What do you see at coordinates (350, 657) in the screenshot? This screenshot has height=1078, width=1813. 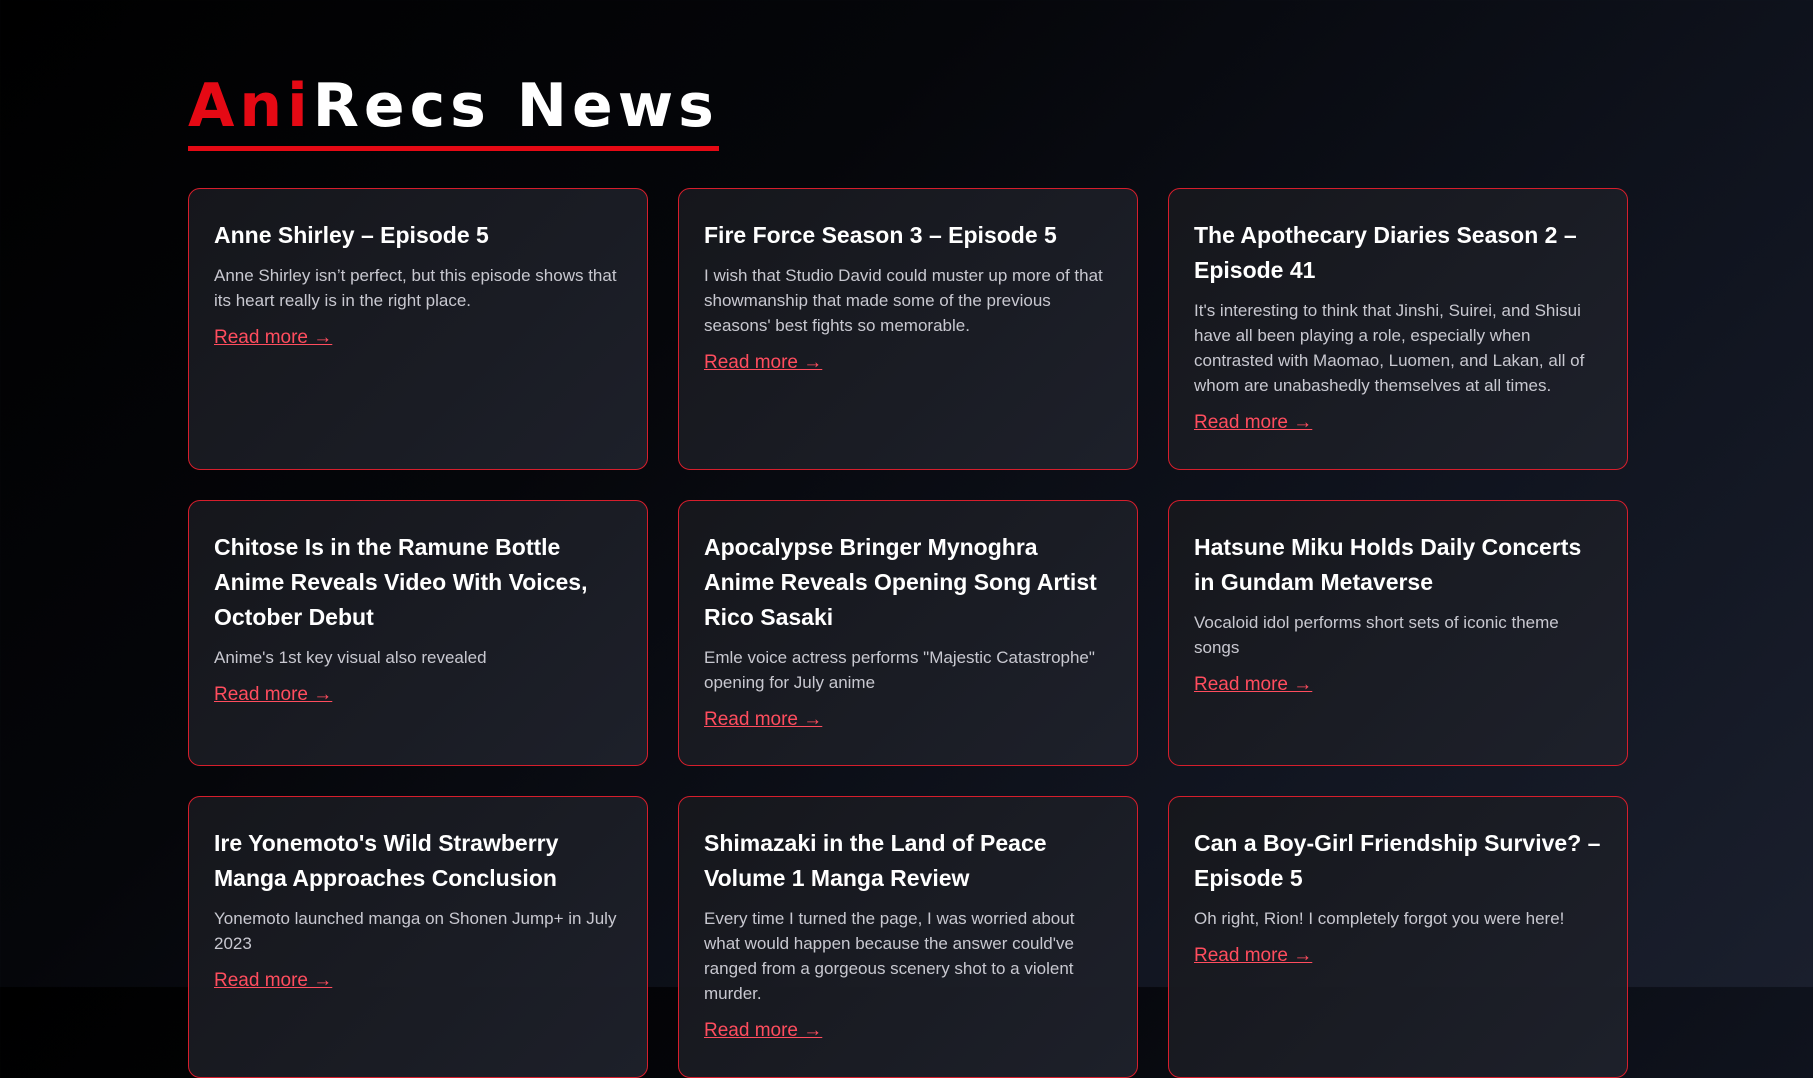 I see `news-summary: Anime's 1st key visual also revealed` at bounding box center [350, 657].